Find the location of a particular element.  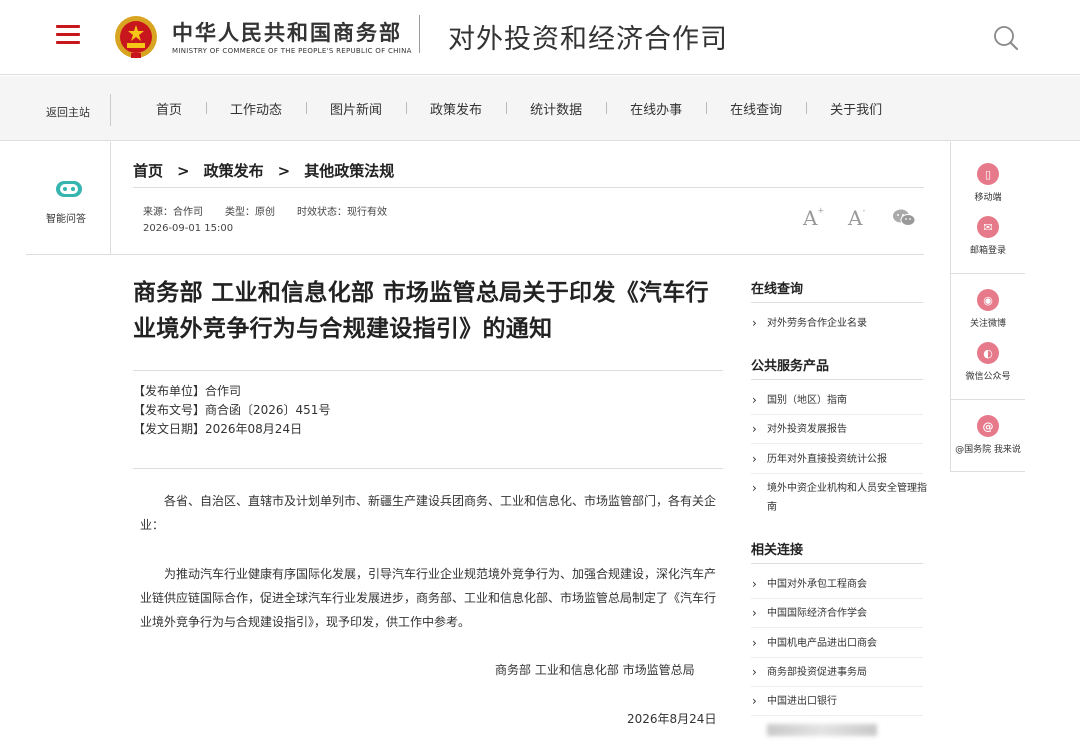

robot-icon is located at coordinates (69, 189).